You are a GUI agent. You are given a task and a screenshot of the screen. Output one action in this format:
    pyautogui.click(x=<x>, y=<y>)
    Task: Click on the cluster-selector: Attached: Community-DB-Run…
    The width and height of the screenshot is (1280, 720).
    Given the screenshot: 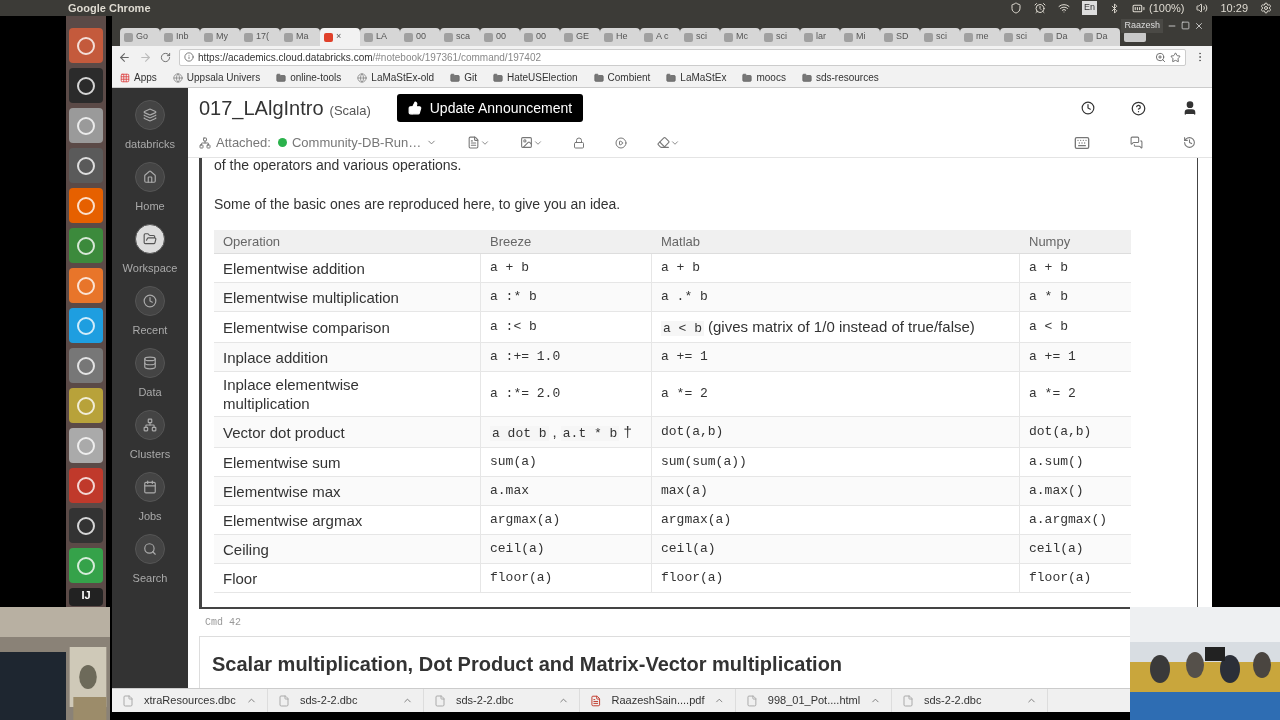 What is the action you would take?
    pyautogui.click(x=318, y=142)
    